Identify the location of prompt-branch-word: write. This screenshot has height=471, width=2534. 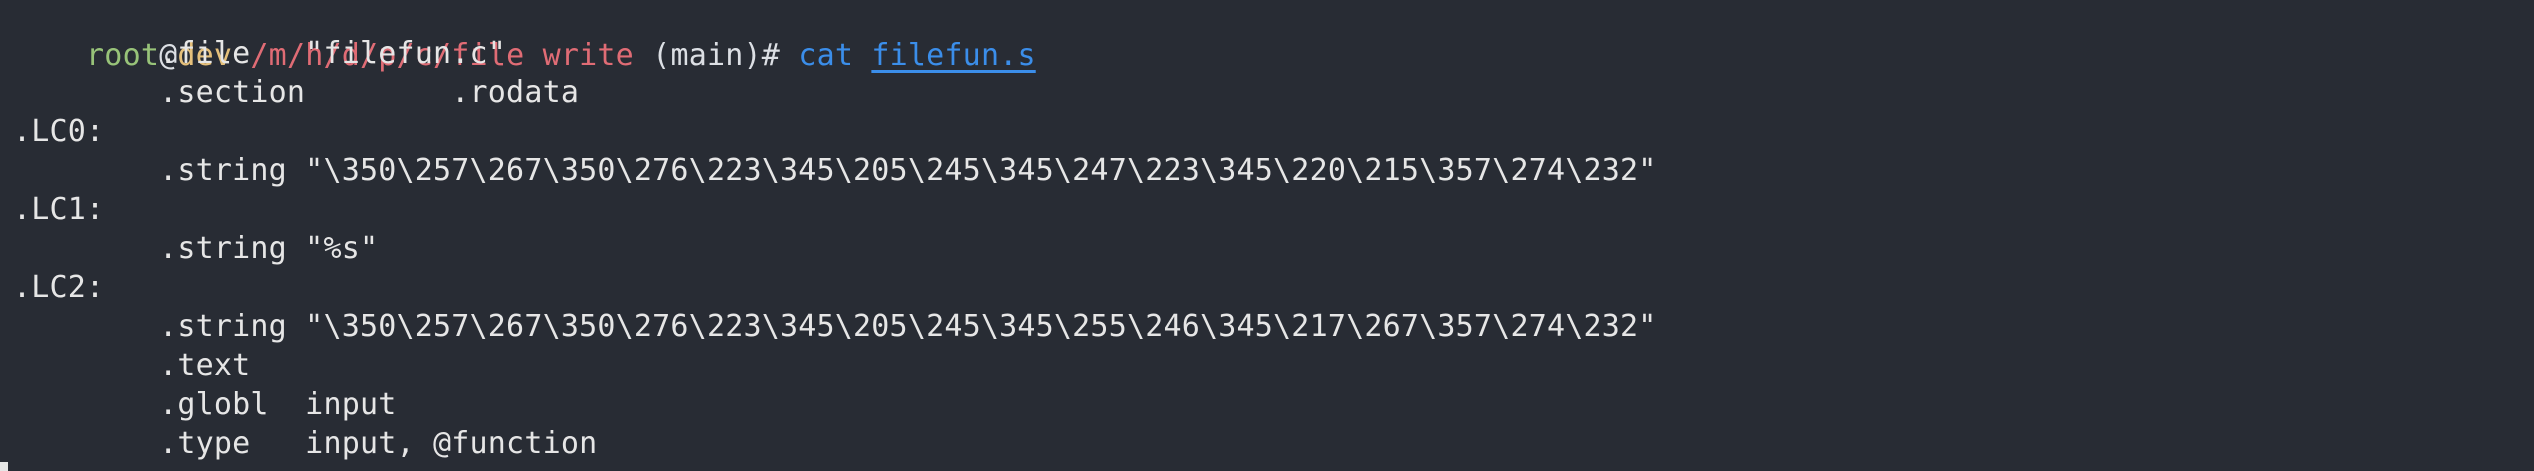
(588, 55).